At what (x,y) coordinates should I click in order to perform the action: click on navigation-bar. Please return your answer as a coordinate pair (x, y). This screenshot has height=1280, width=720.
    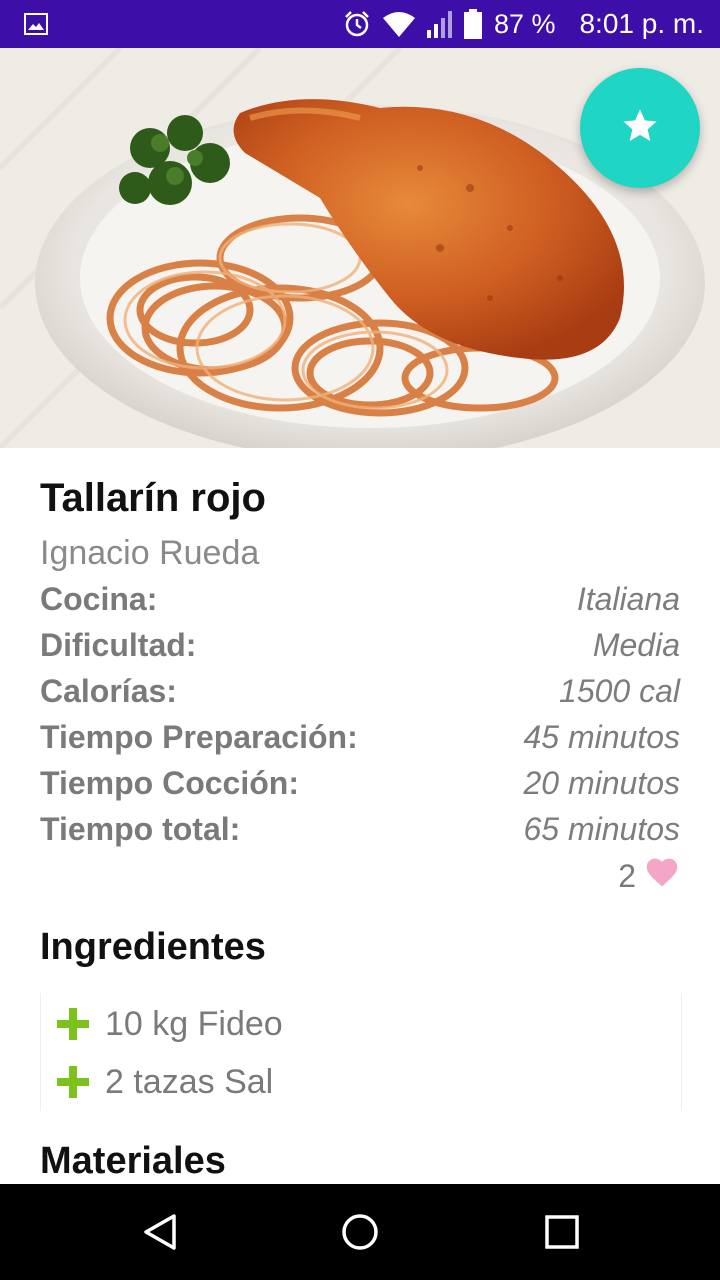
    Looking at the image, I should click on (360, 1232).